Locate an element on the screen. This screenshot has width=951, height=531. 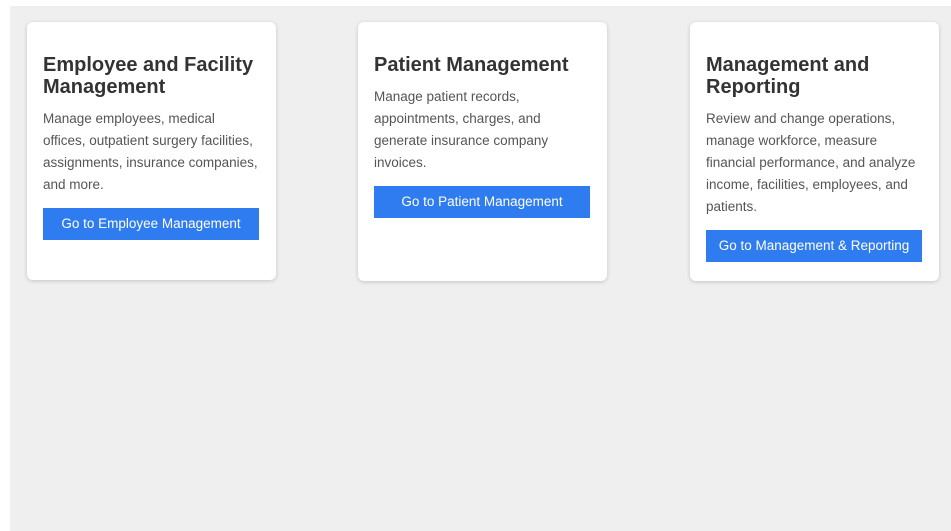
card-title: Management and Reporting is located at coordinates (788, 76).